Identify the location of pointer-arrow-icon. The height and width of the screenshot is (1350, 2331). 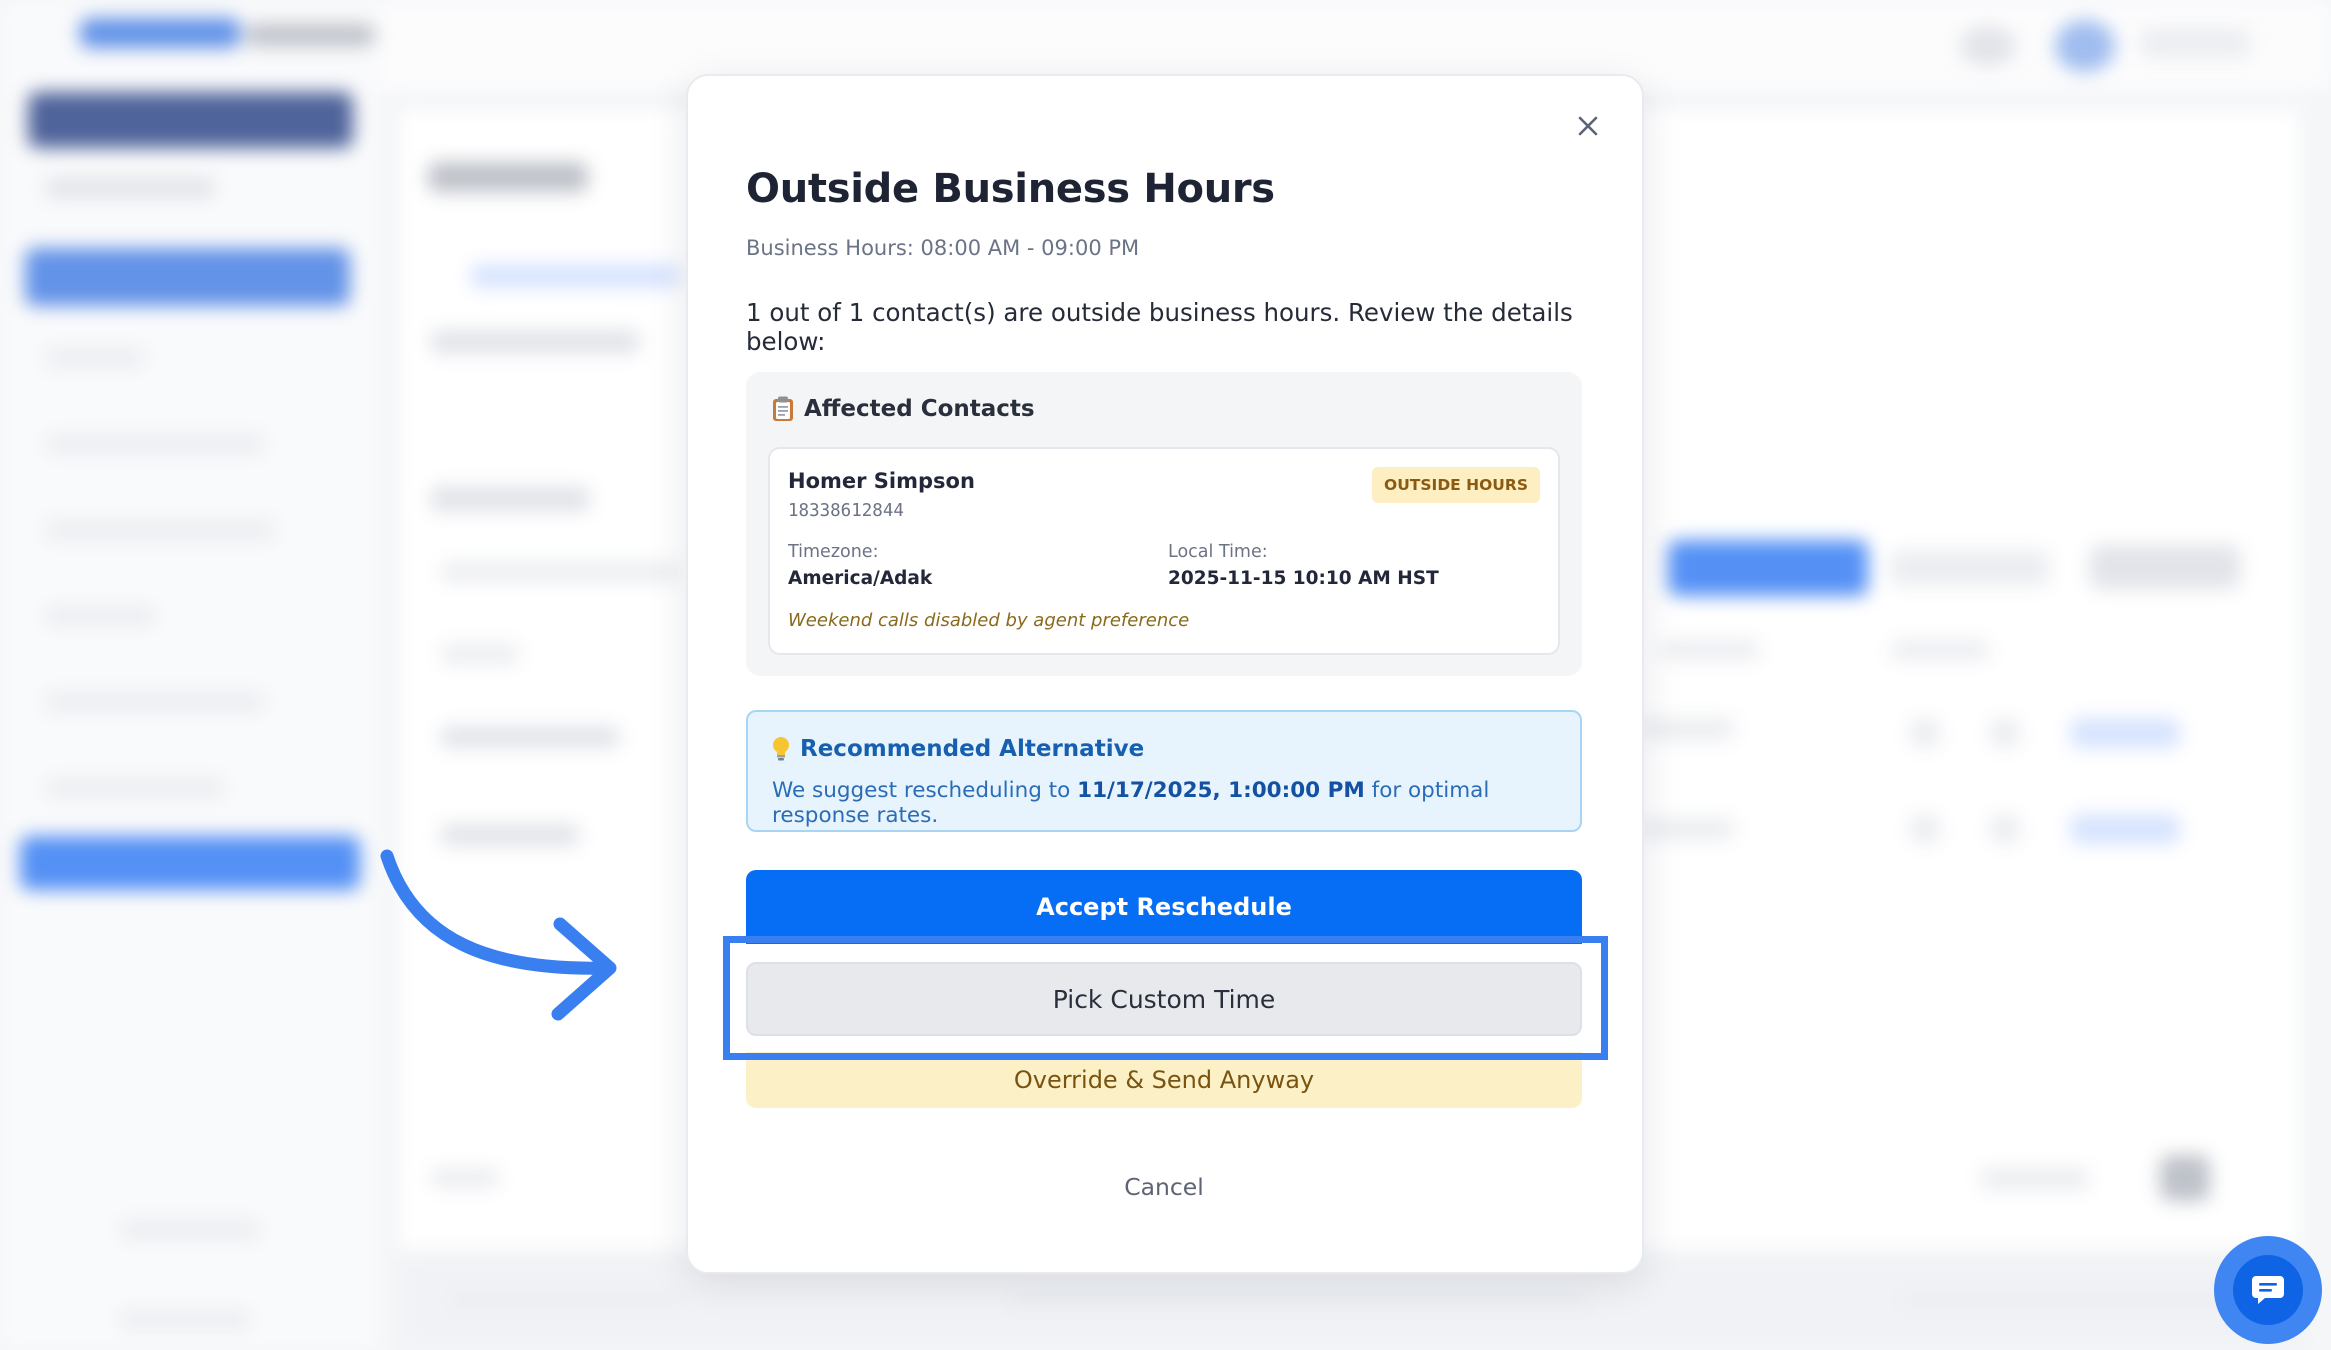
(498, 935).